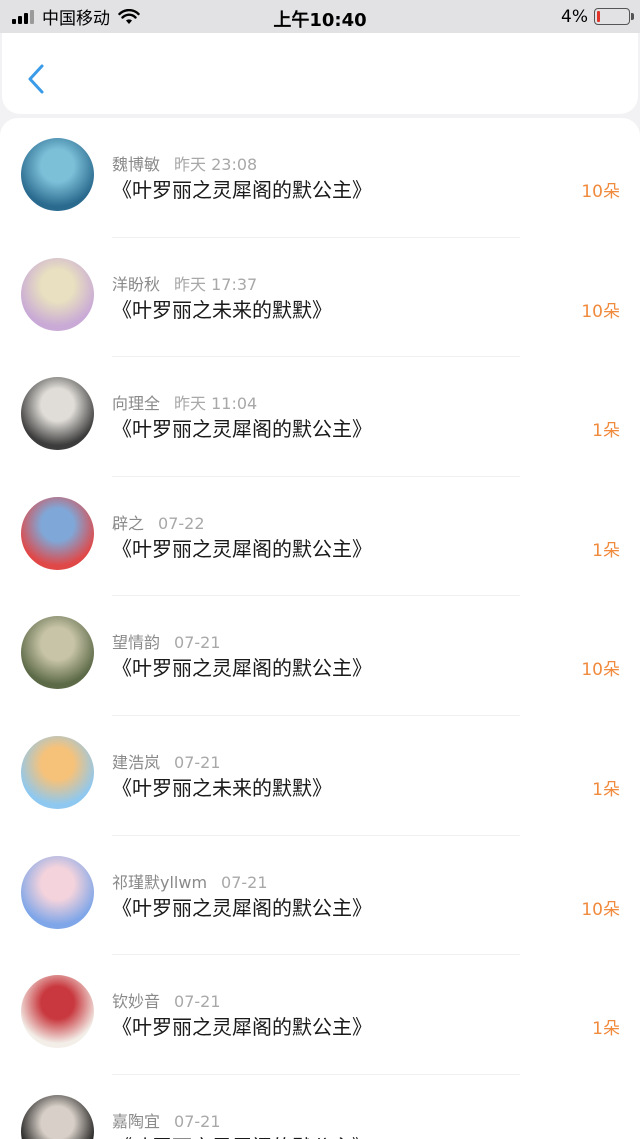 Image resolution: width=640 pixels, height=1139 pixels. What do you see at coordinates (136, 642) in the screenshot?
I see `sender-name: 望情韵` at bounding box center [136, 642].